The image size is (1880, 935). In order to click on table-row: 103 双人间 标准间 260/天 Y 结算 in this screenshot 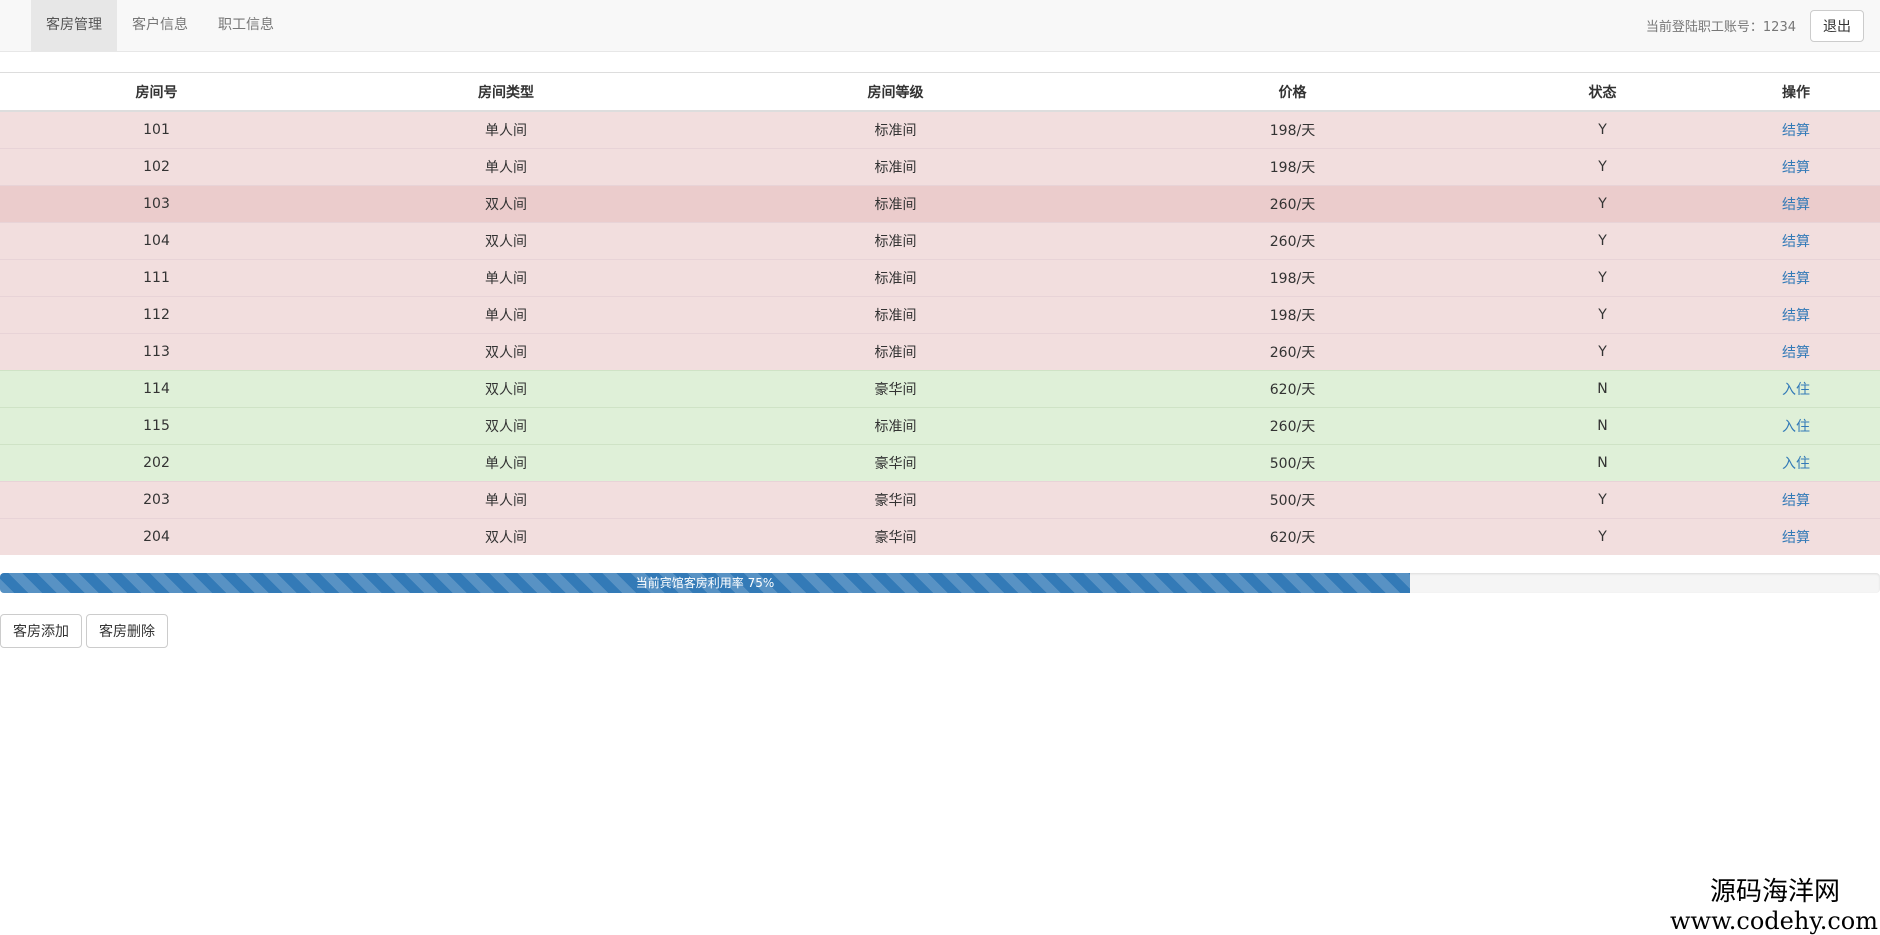, I will do `click(940, 204)`.